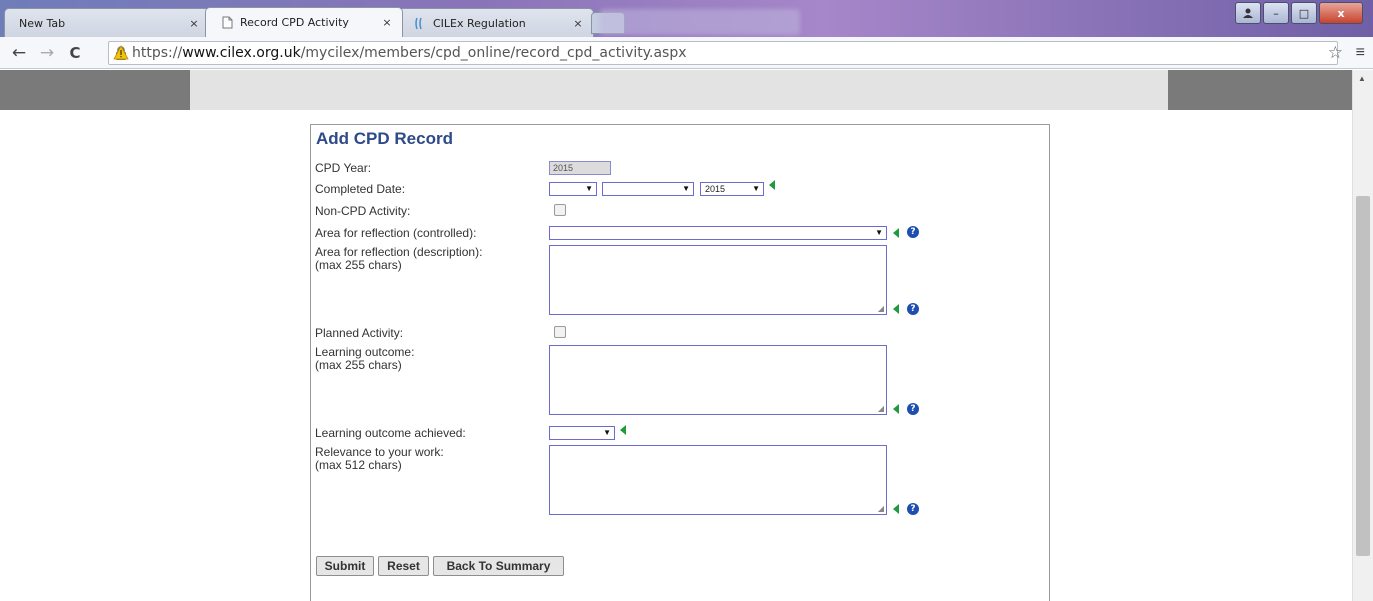 This screenshot has width=1373, height=601. What do you see at coordinates (560, 210) in the screenshot?
I see `non-cpd-activity-checkbox` at bounding box center [560, 210].